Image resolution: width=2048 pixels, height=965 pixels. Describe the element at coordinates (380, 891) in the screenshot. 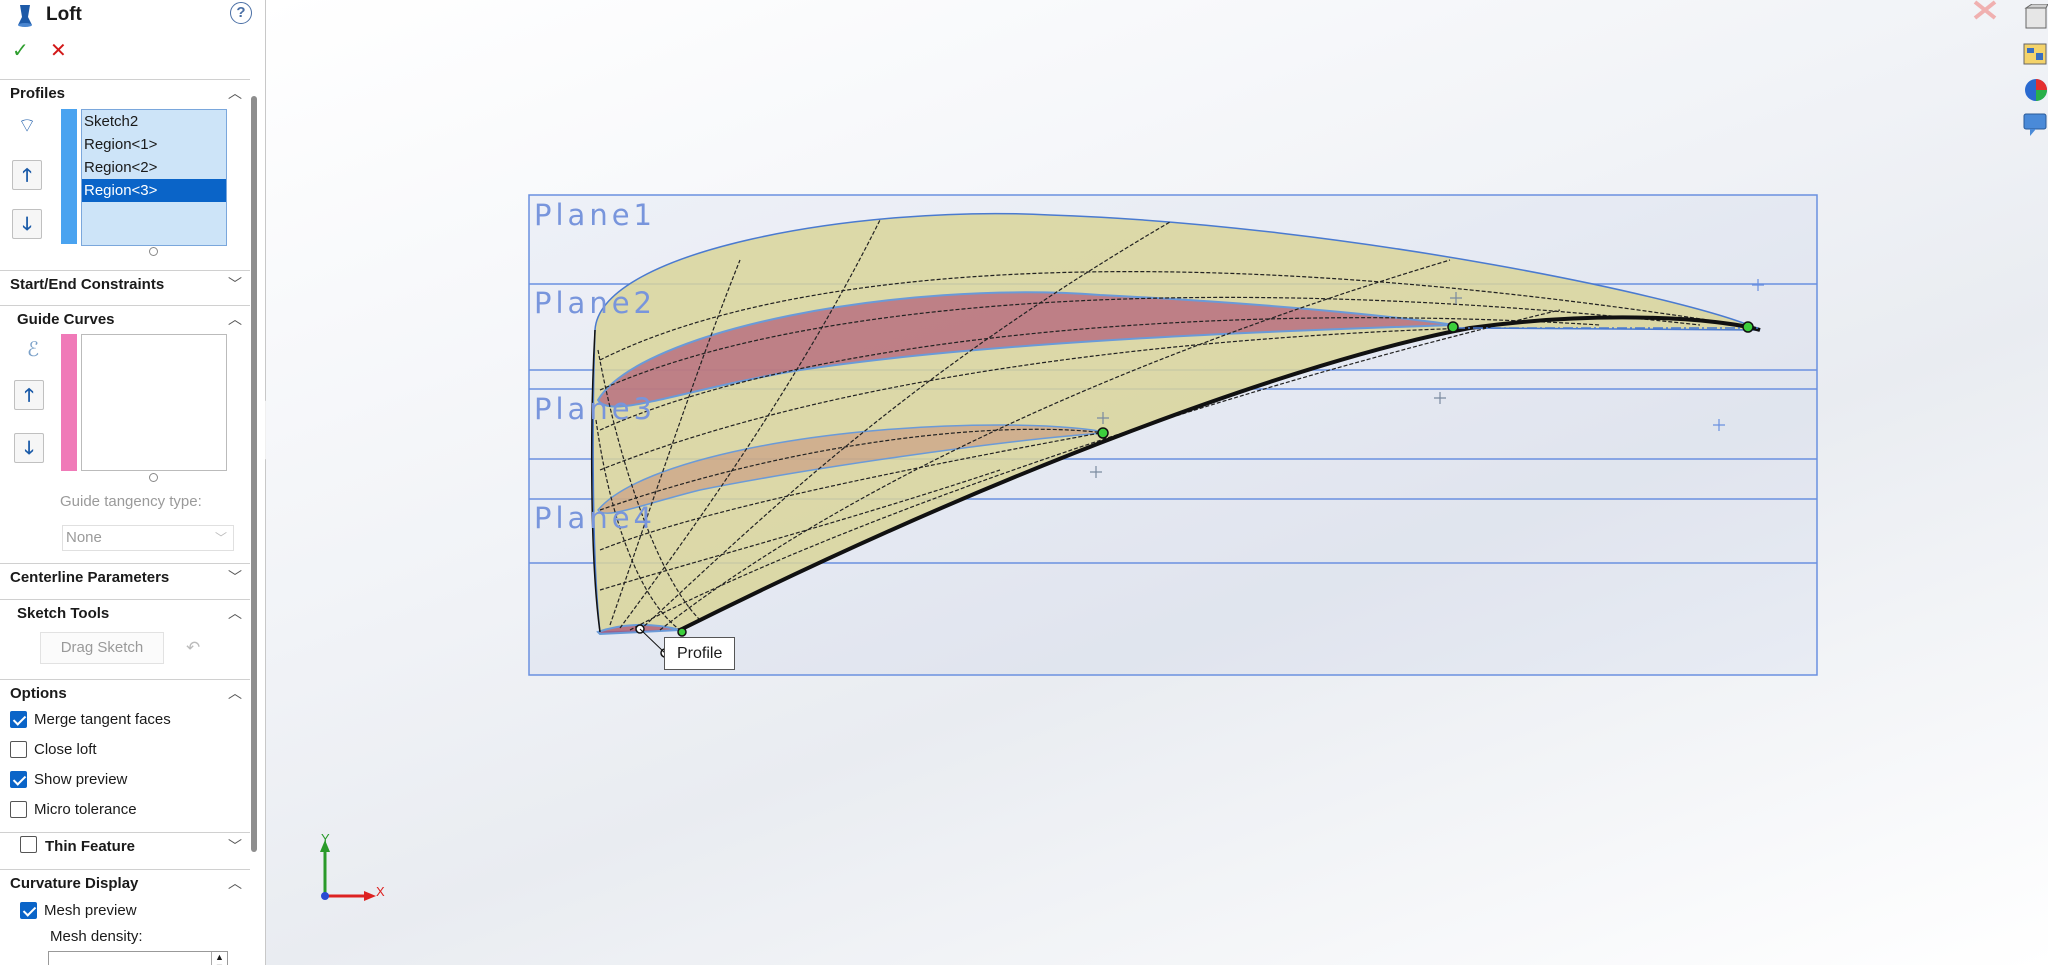

I see `axis-x-label: X` at that location.